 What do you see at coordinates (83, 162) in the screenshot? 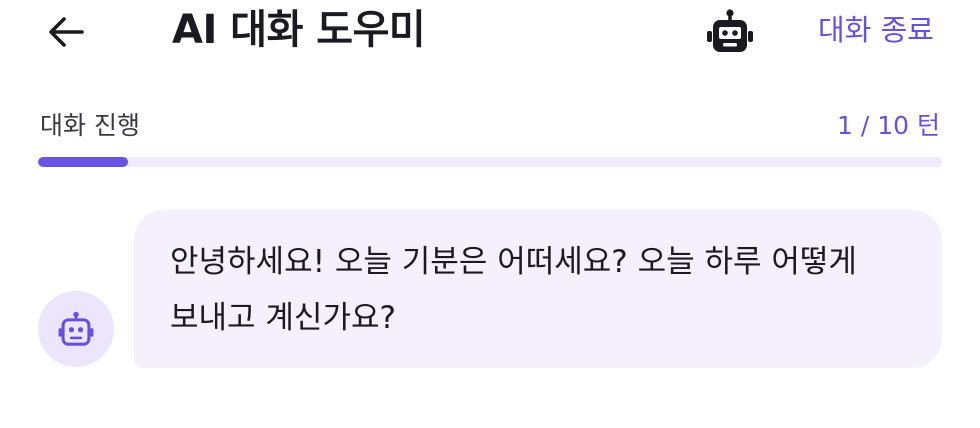
I see `progress-fill` at bounding box center [83, 162].